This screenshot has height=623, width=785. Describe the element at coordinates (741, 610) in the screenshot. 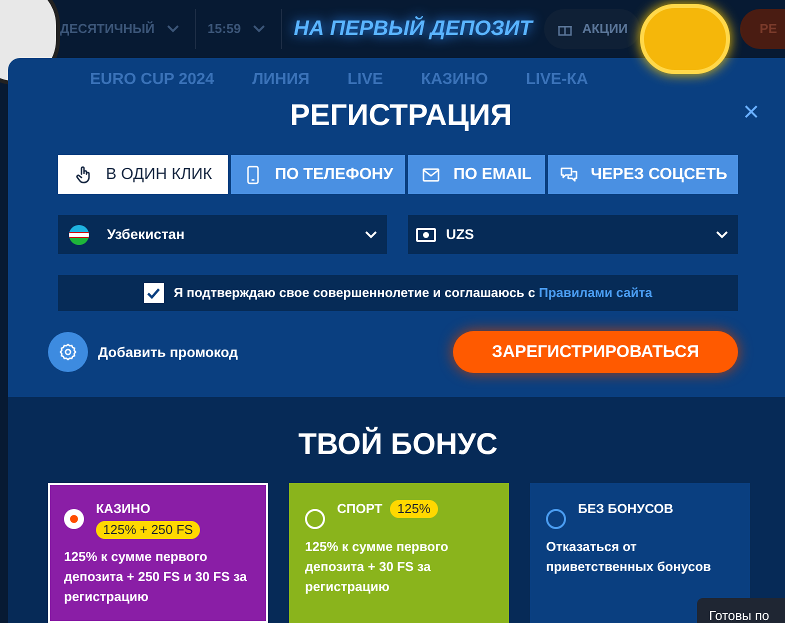

I see `chat-tooltip: Готовы по` at that location.